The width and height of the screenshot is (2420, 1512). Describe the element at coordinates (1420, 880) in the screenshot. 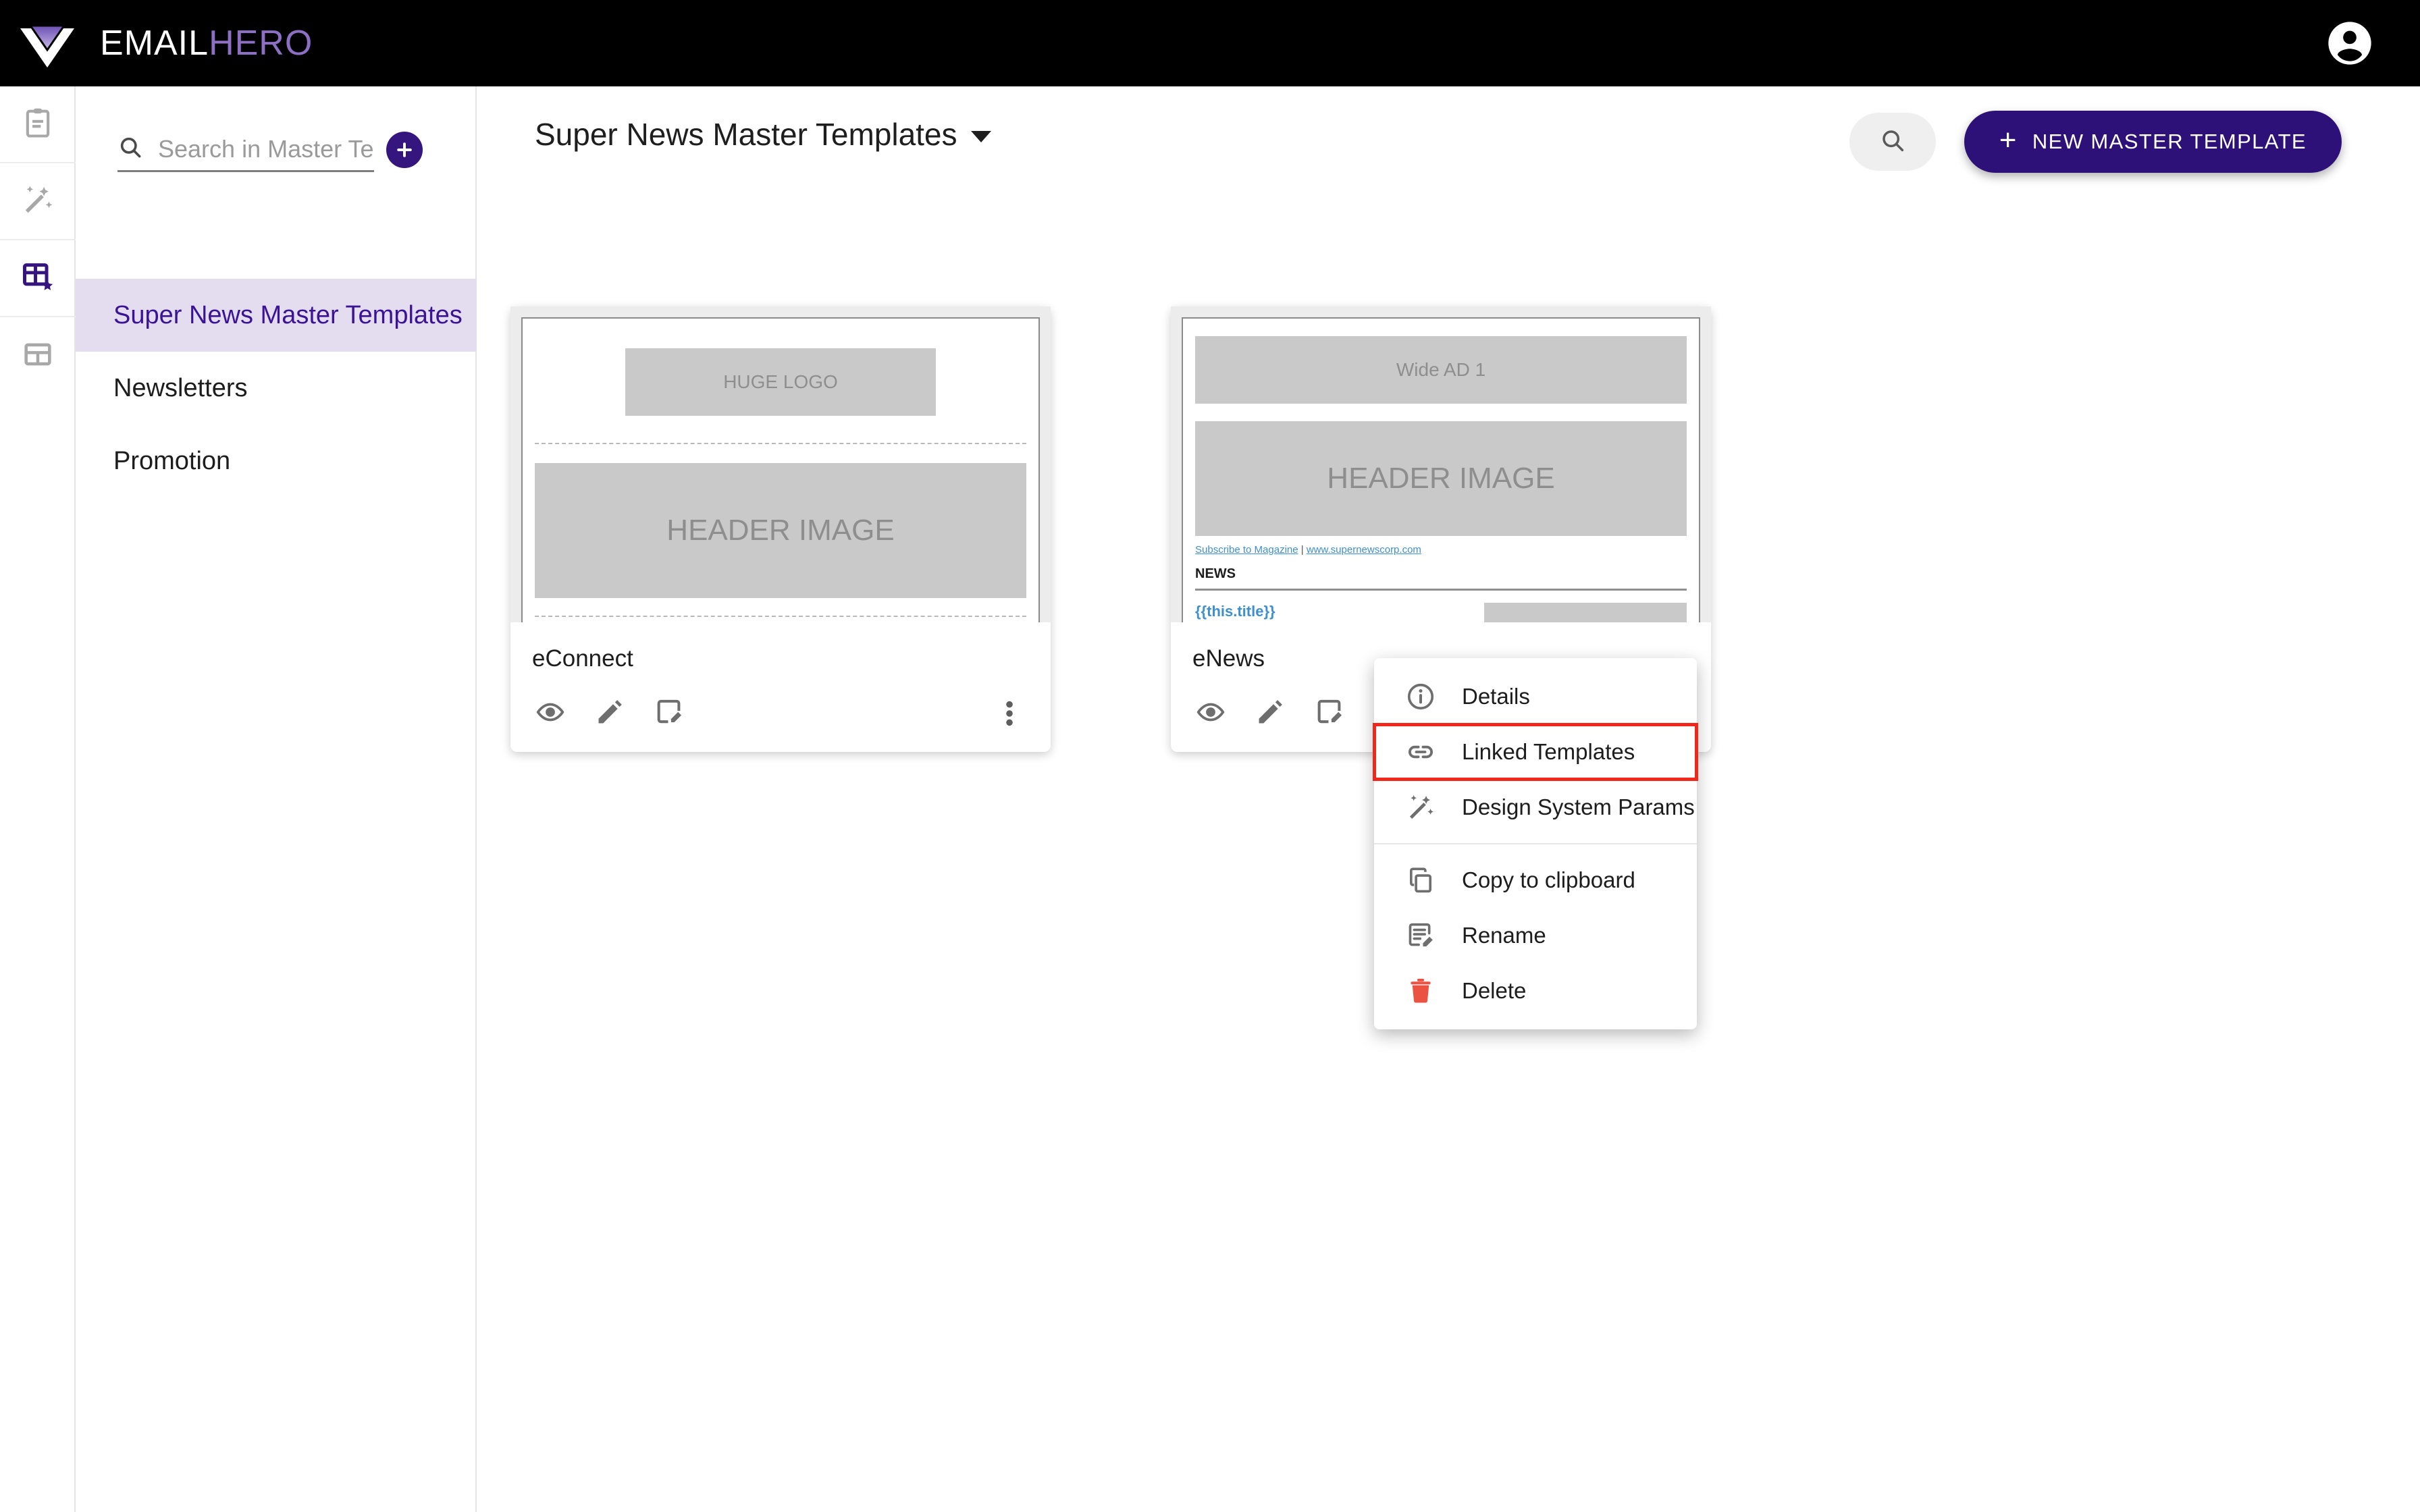

I see `copy-icon` at that location.